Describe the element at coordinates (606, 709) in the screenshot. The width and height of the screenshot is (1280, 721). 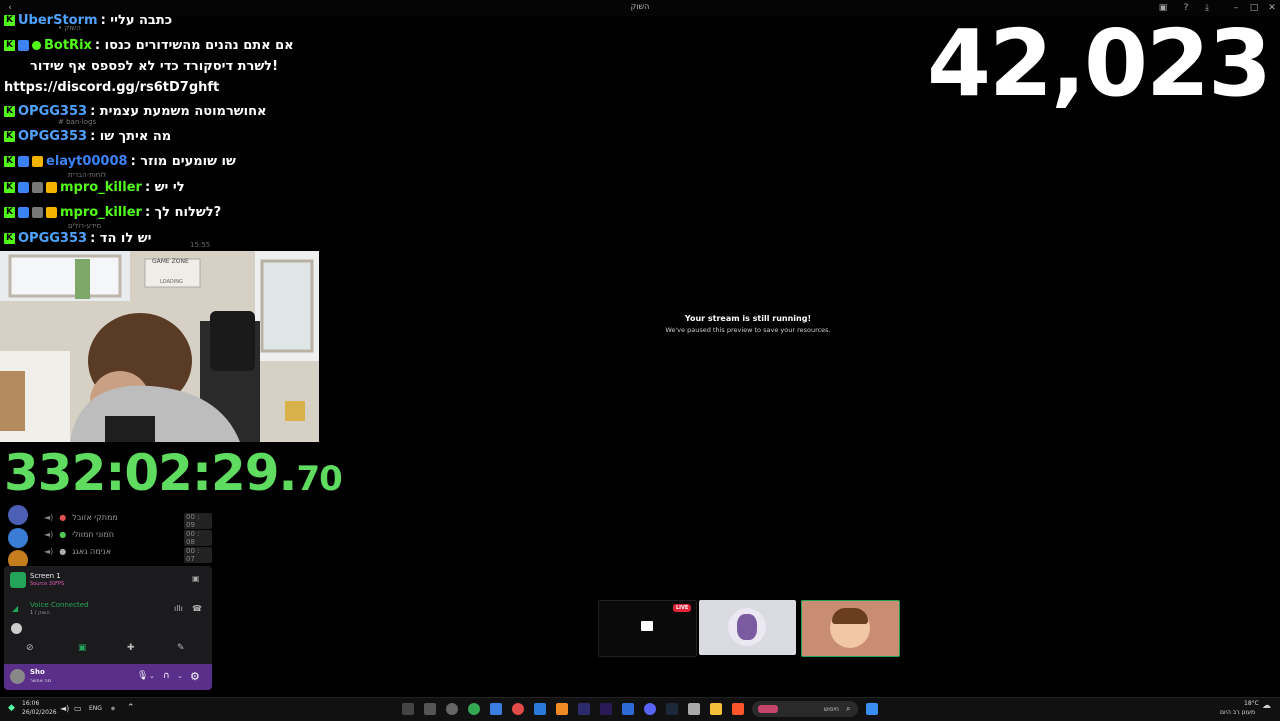
I see `premiere-icon` at that location.